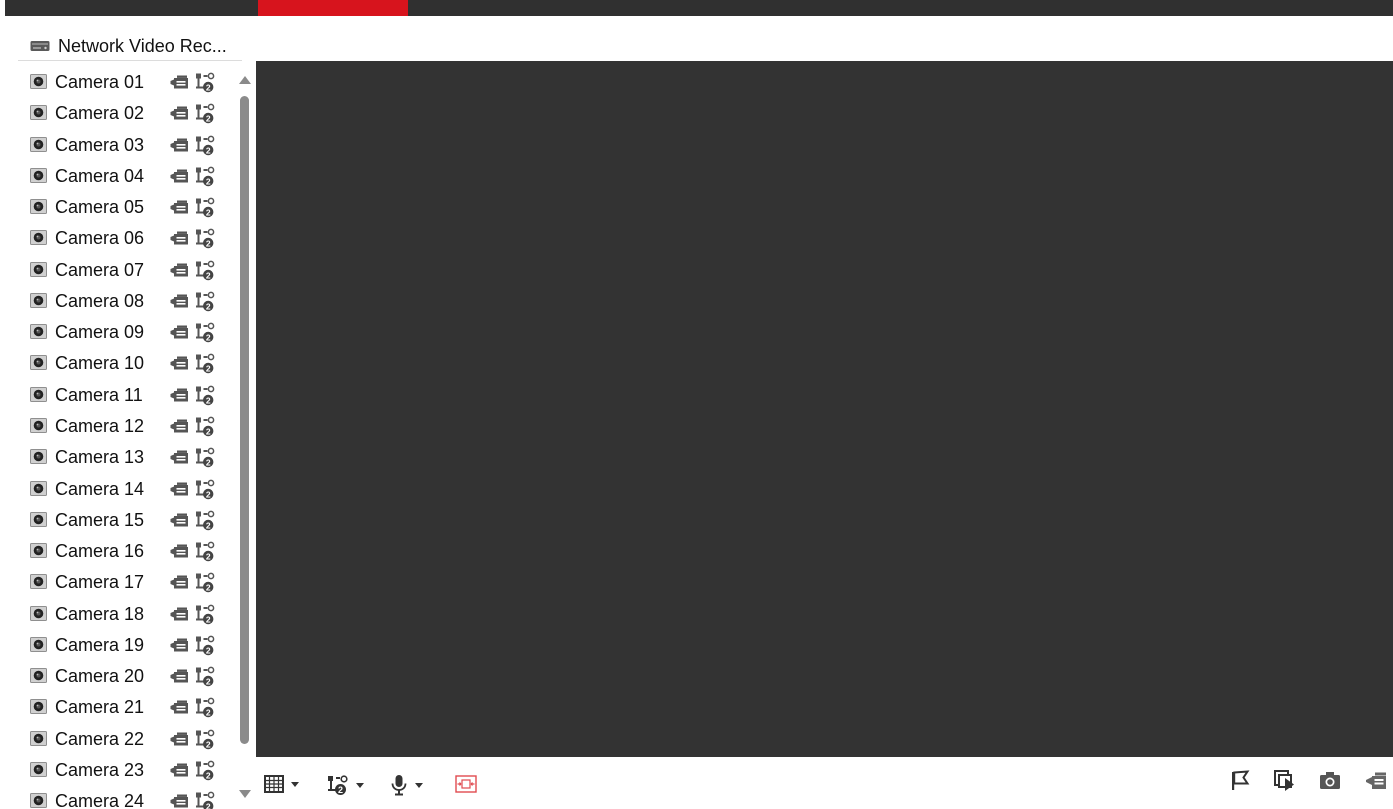 This screenshot has width=1393, height=809. Describe the element at coordinates (127, 270) in the screenshot. I see `camera-list-item: Camera 07 2` at that location.